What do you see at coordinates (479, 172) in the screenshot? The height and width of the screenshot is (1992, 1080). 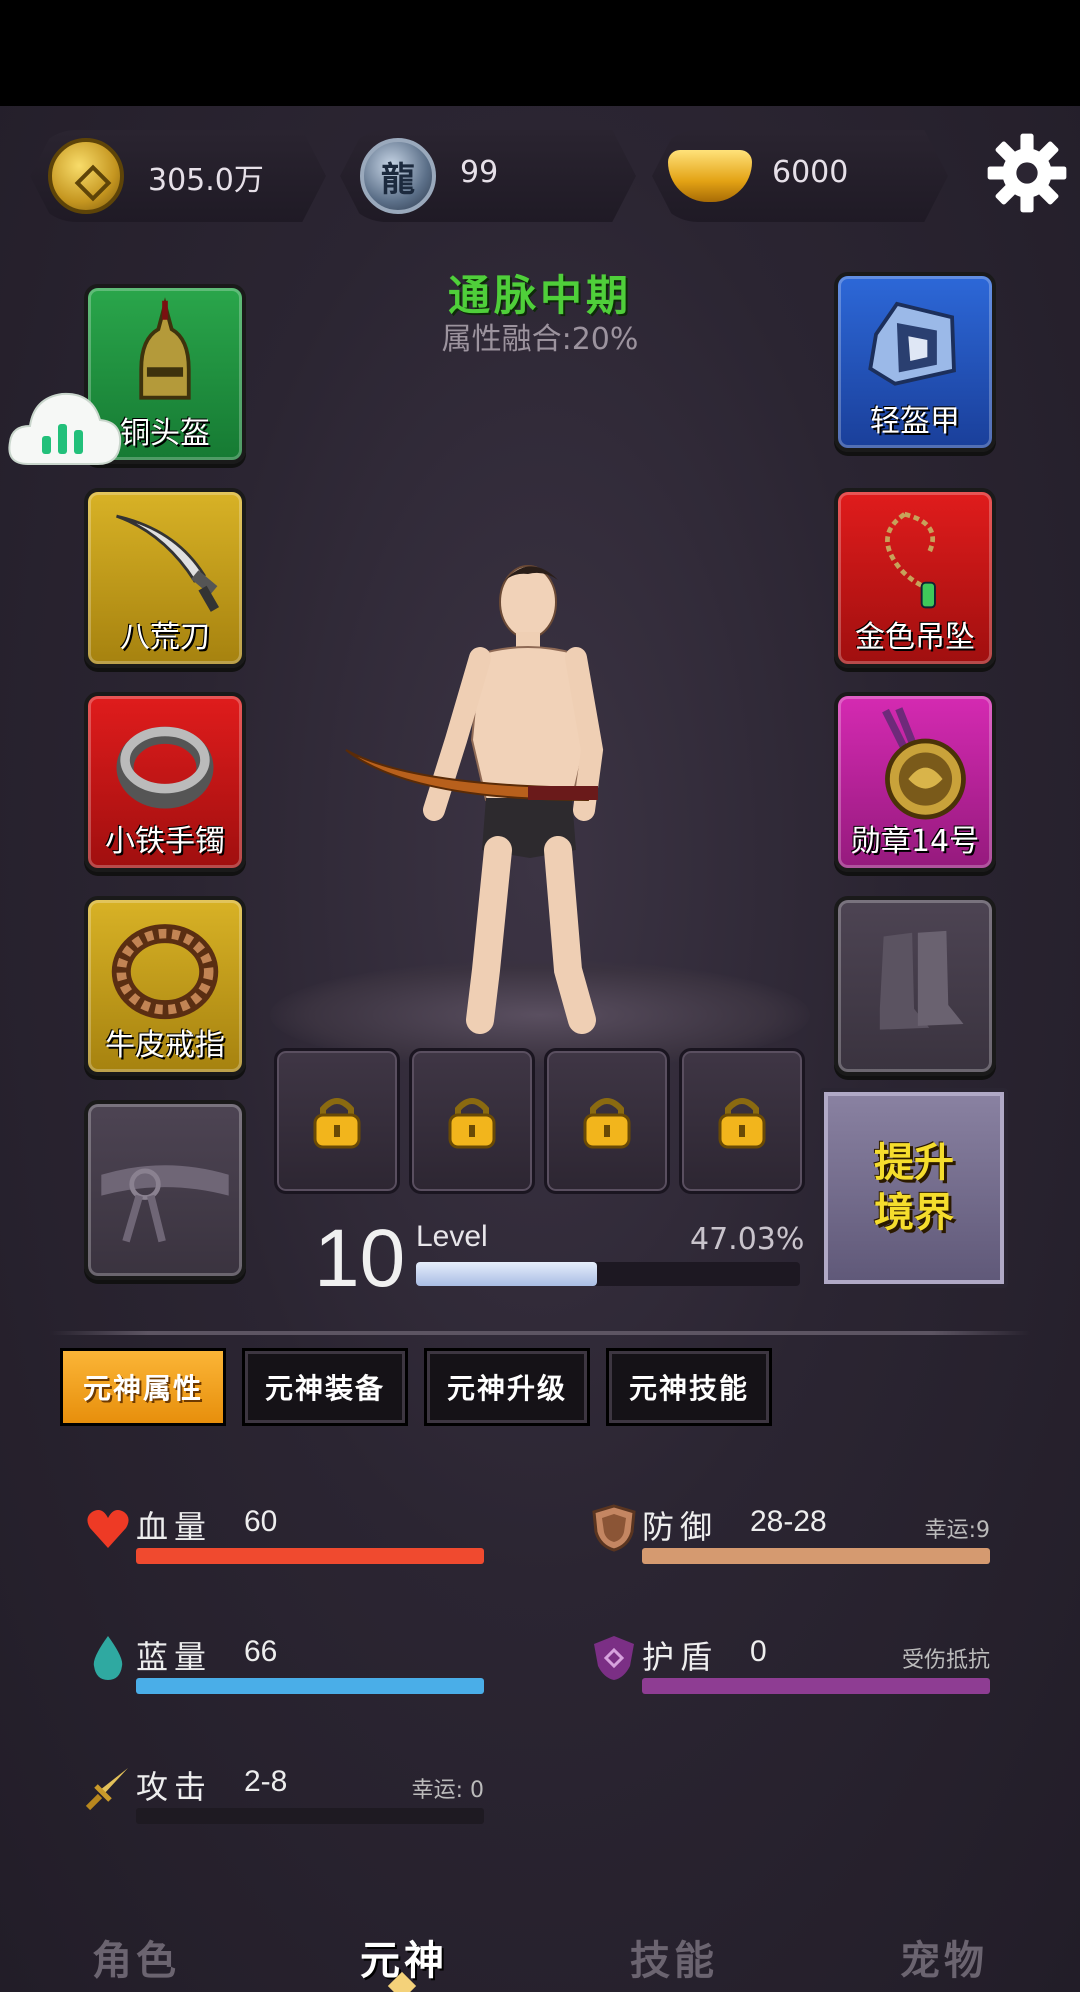 I see `dragon-token-value: 99` at bounding box center [479, 172].